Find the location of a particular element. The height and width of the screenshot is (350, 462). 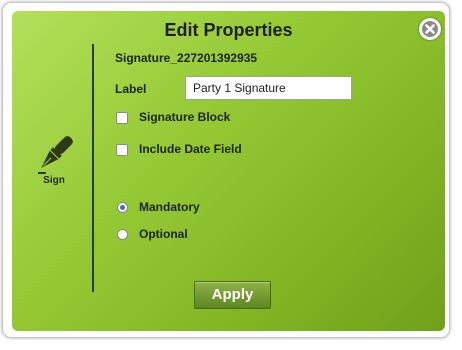

close-icon is located at coordinates (430, 29).